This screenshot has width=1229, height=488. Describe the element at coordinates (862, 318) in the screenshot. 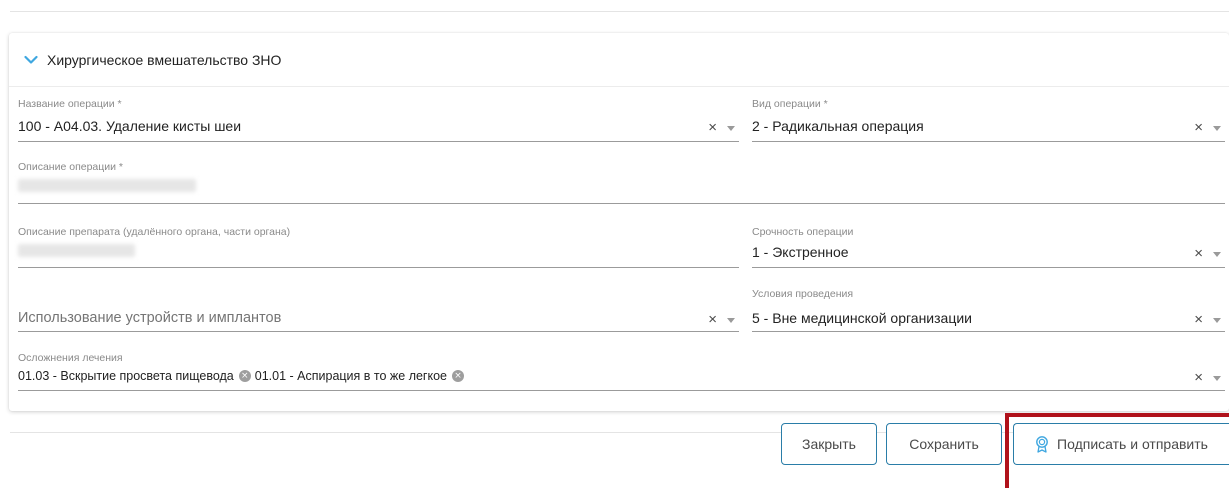

I see `conditions-value: 5 - Вне медицинской организации` at that location.